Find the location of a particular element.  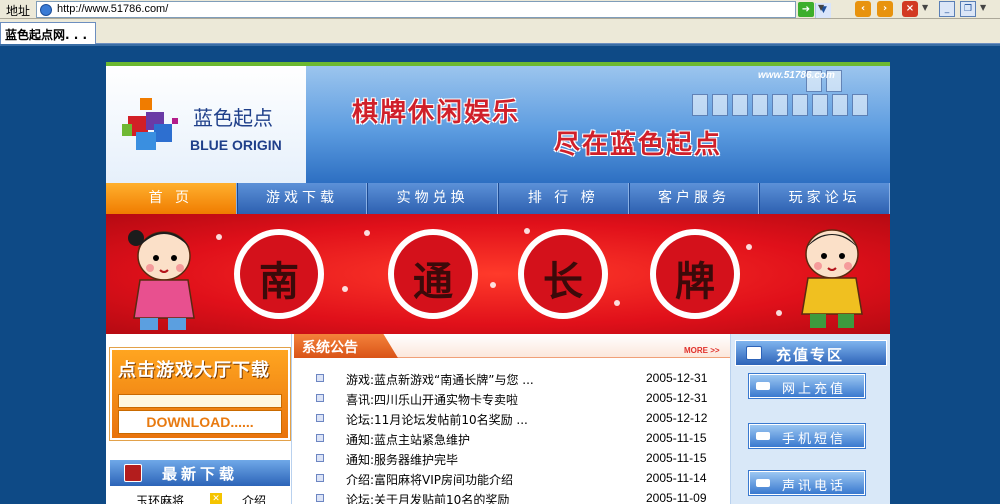

new-download-item: 玉环麻将 is located at coordinates (160, 498).